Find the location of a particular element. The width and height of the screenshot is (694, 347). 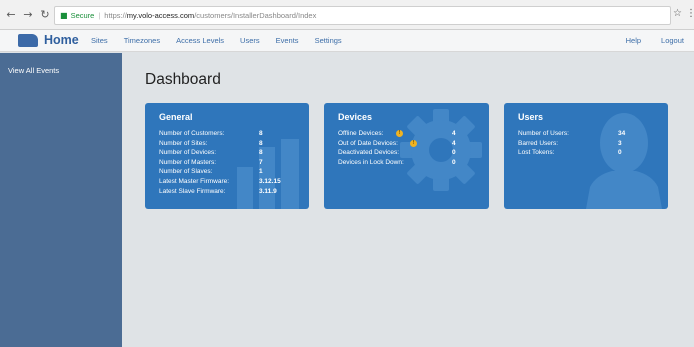

stat-value: 7 is located at coordinates (261, 162).